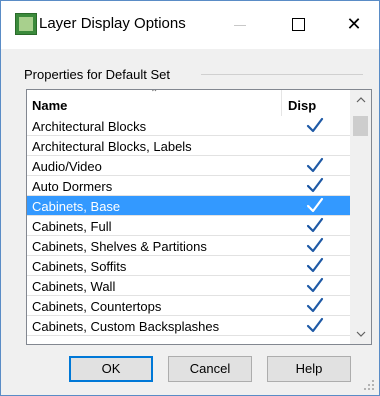 This screenshot has width=380, height=396. What do you see at coordinates (188, 186) in the screenshot?
I see `list-item: Auto Dormers` at bounding box center [188, 186].